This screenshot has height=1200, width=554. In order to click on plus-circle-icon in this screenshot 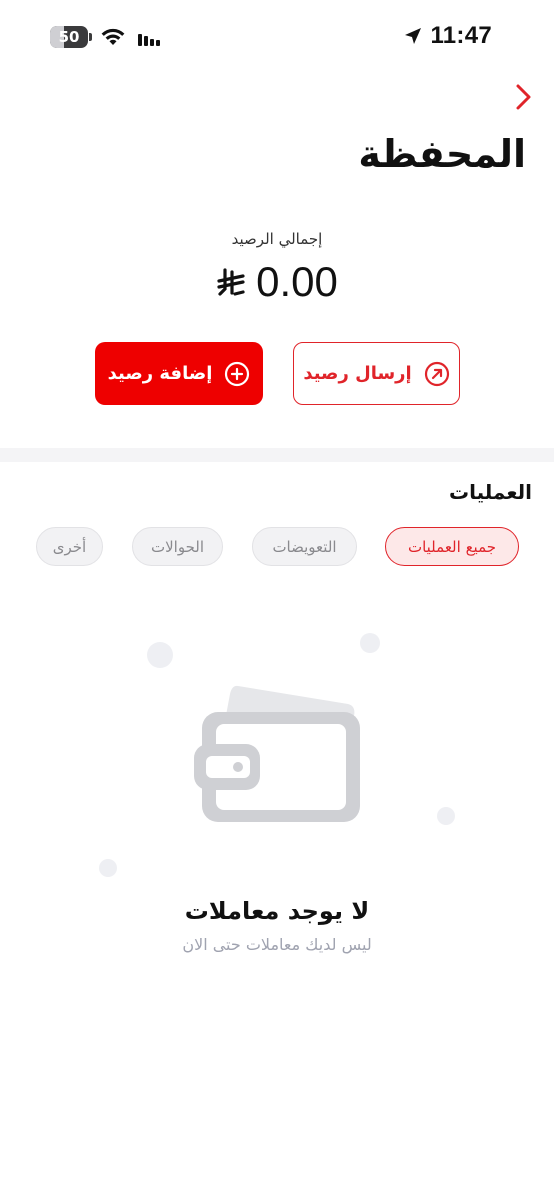, I will do `click(237, 373)`.